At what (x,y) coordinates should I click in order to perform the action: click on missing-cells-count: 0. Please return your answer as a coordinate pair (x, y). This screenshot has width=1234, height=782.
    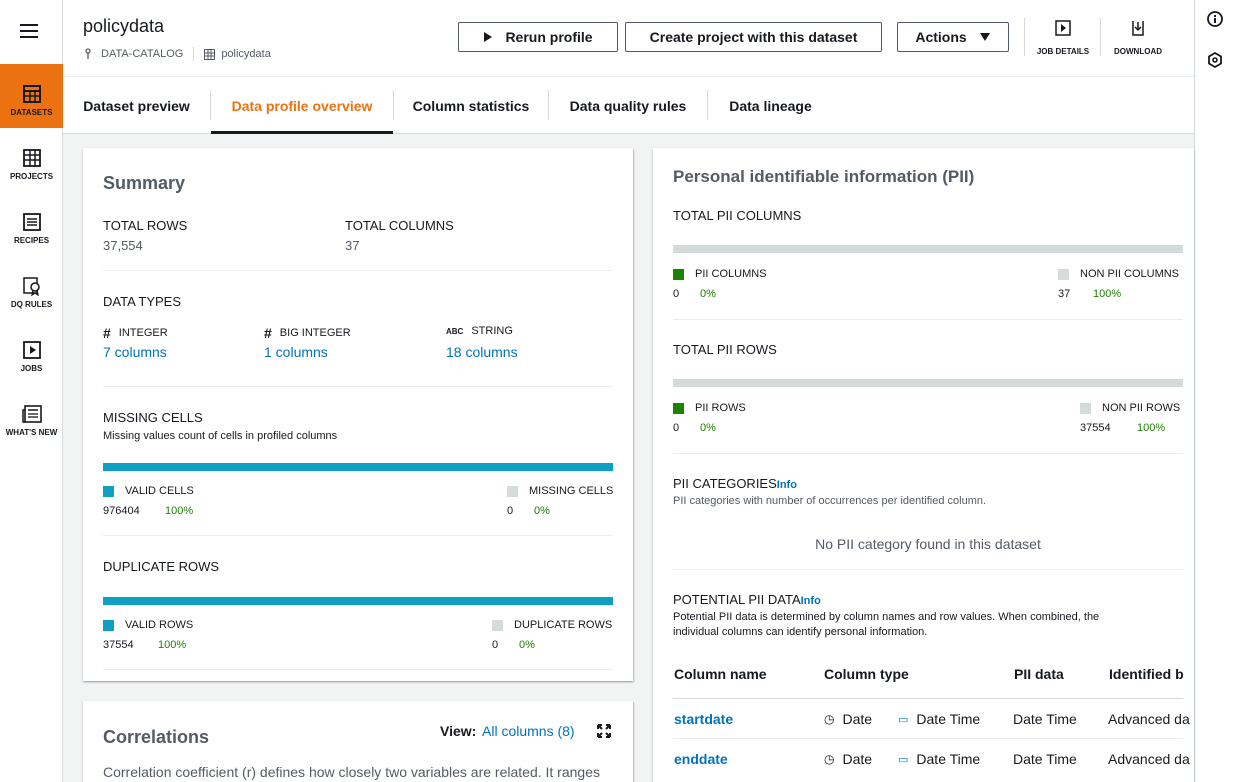
    Looking at the image, I should click on (510, 511).